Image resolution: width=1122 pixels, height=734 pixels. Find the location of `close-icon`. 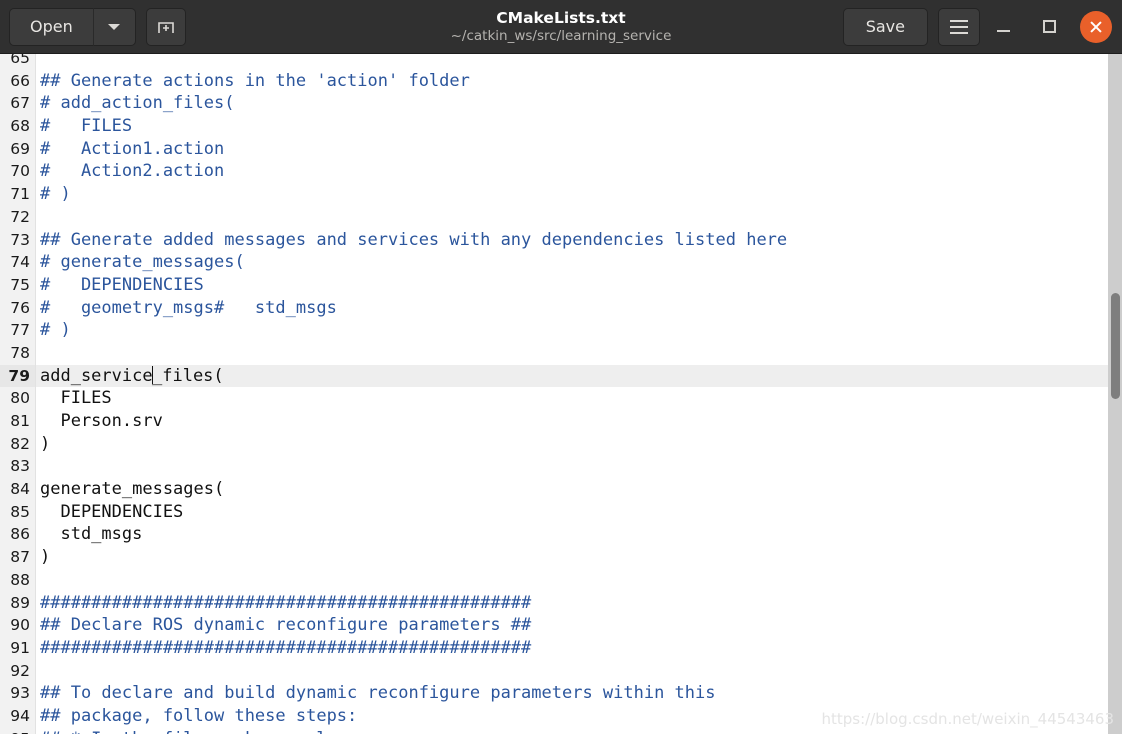

close-icon is located at coordinates (1096, 27).